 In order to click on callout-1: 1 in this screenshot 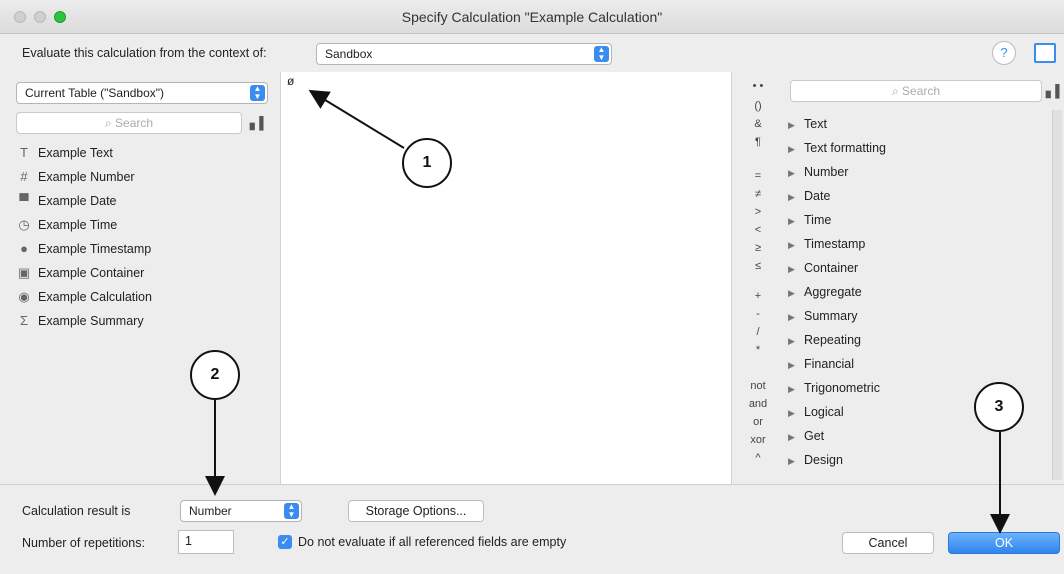, I will do `click(427, 163)`.